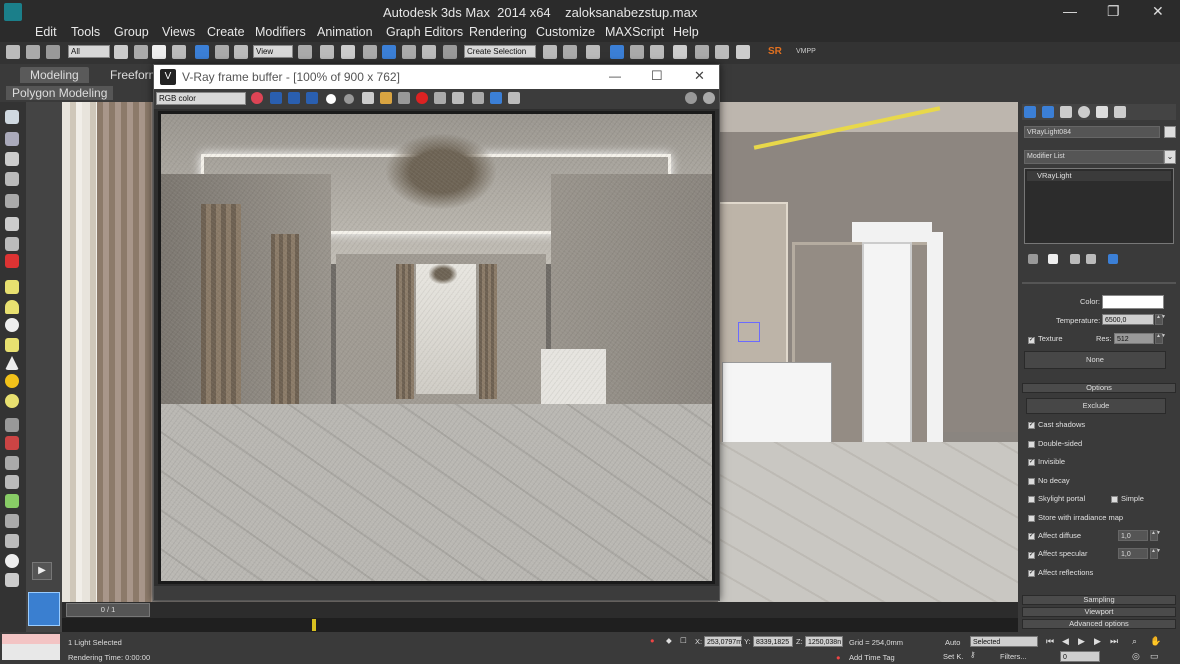  Describe the element at coordinates (131, 32) in the screenshot. I see `menu-group: Group` at that location.